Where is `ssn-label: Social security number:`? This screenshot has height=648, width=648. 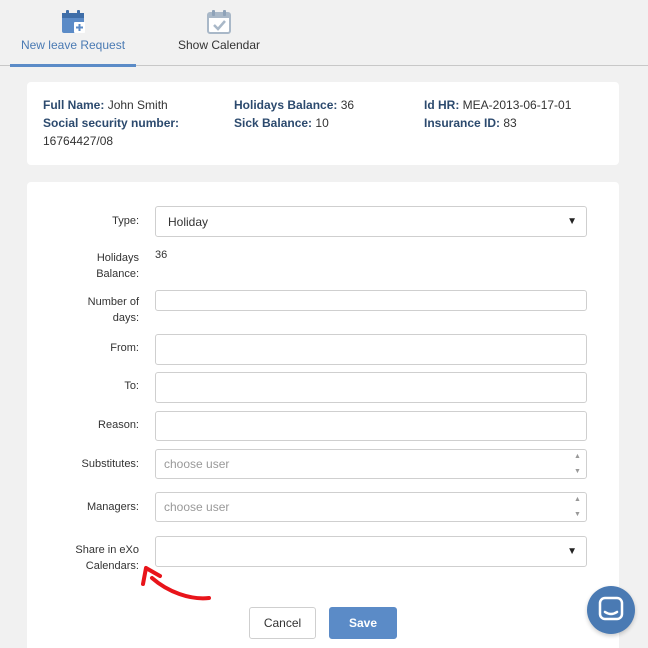
ssn-label: Social security number: is located at coordinates (111, 123).